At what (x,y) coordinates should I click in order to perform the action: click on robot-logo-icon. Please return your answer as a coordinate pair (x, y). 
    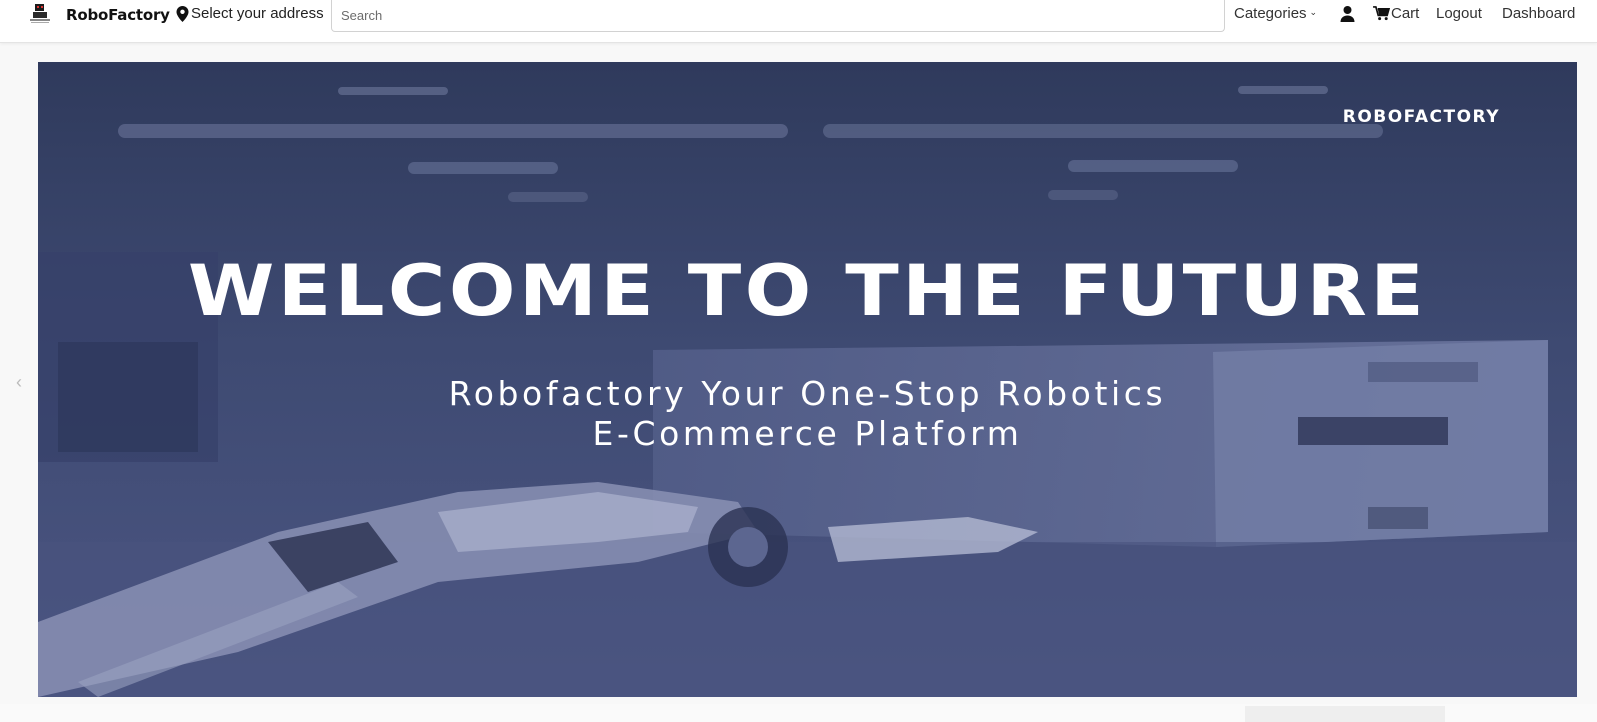
    Looking at the image, I should click on (40, 14).